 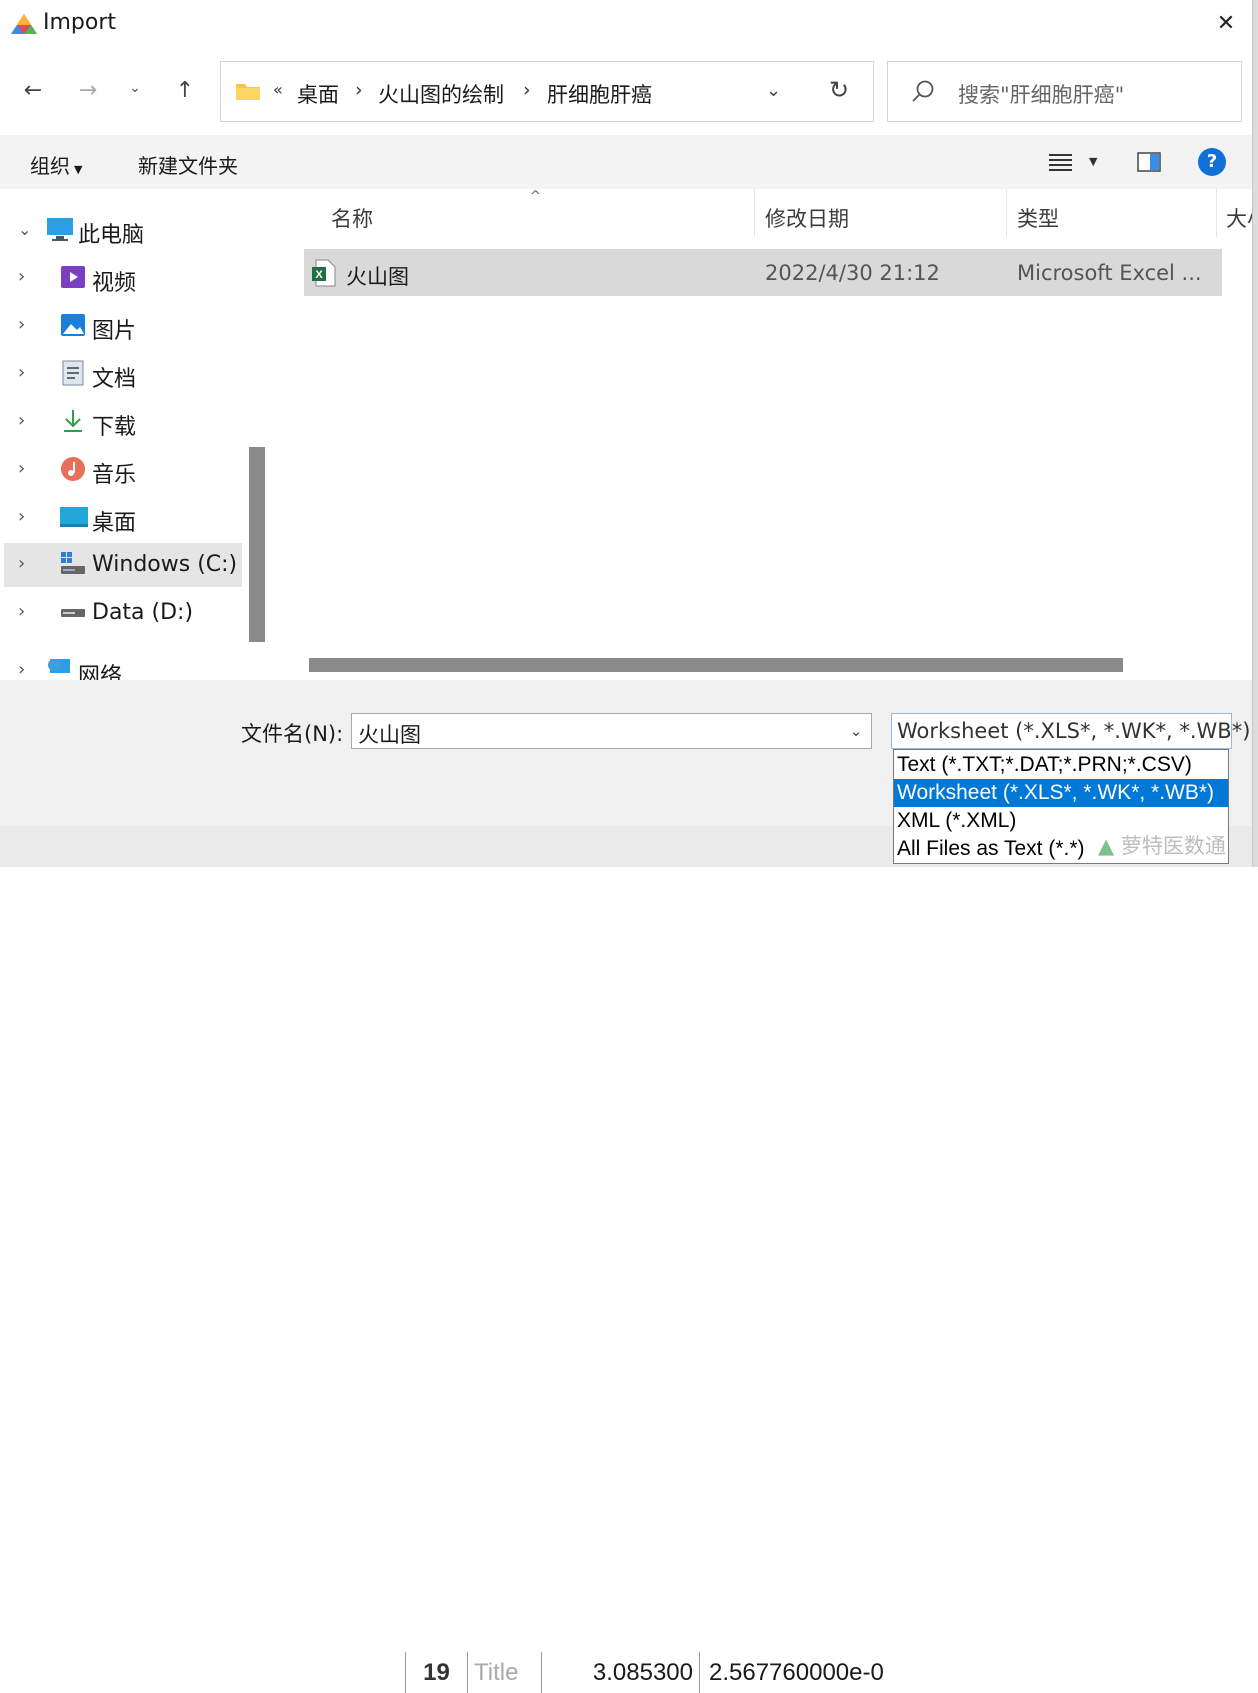 I want to click on new-folder-button: 新建文件夹, so click(x=188, y=164).